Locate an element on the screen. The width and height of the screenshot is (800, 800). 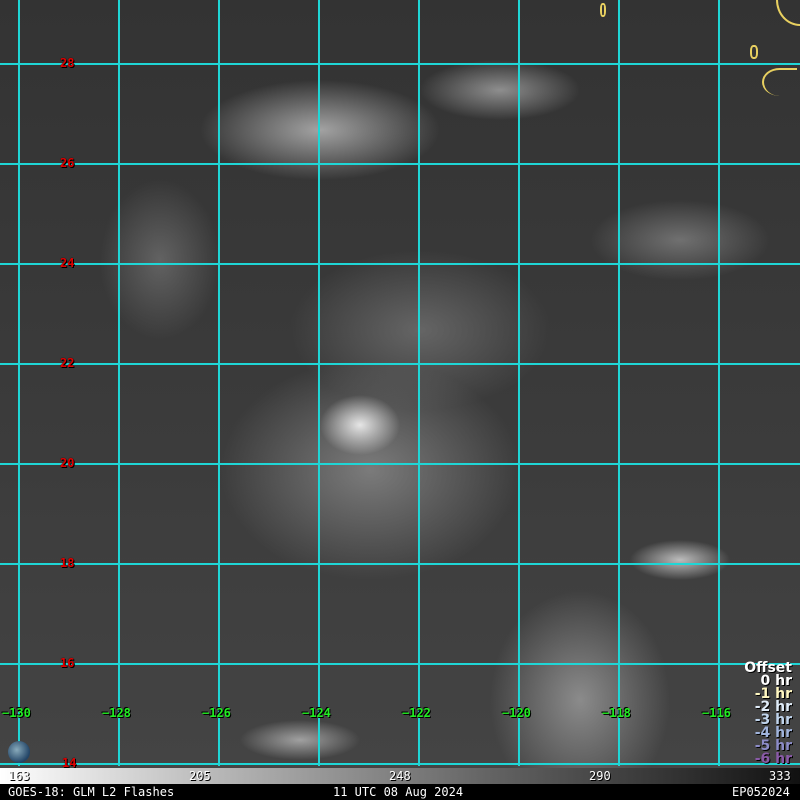
timestamp: 11 UTC 08 Aug 2024 is located at coordinates (398, 792).